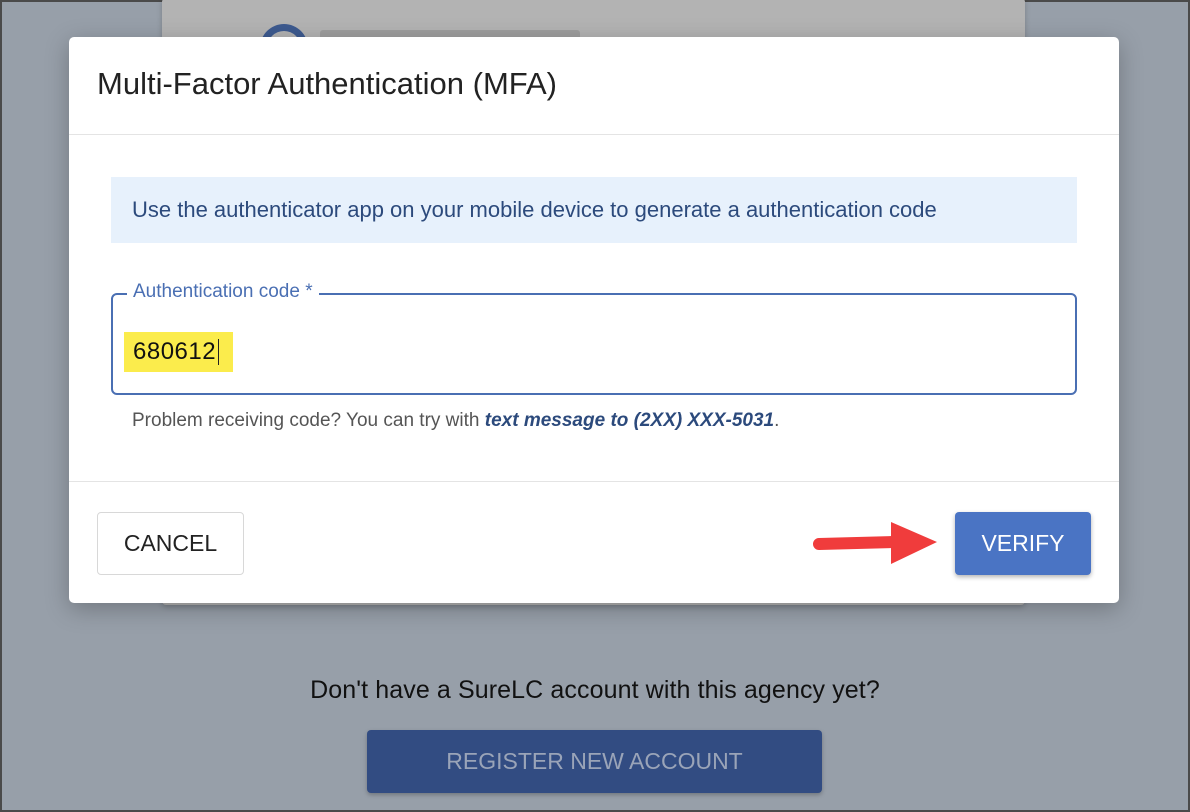 Image resolution: width=1190 pixels, height=812 pixels. Describe the element at coordinates (594, 542) in the screenshot. I see `dialog-footer: CANCEL VERIFY` at that location.